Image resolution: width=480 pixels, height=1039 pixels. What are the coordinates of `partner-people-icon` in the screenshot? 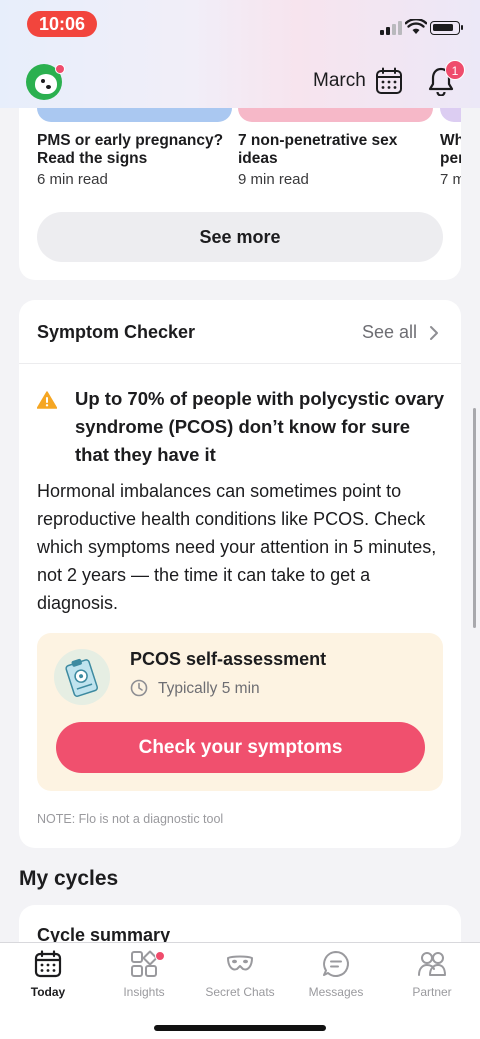 It's located at (432, 964).